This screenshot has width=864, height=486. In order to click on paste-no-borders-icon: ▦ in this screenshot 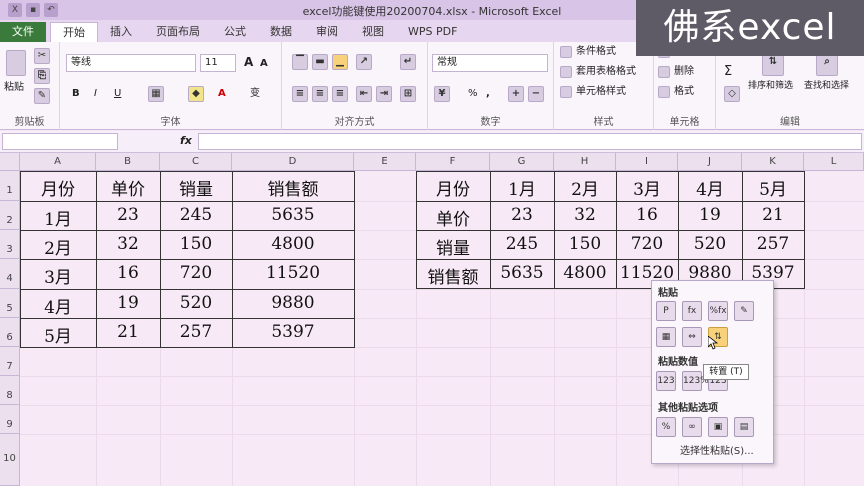, I will do `click(666, 337)`.